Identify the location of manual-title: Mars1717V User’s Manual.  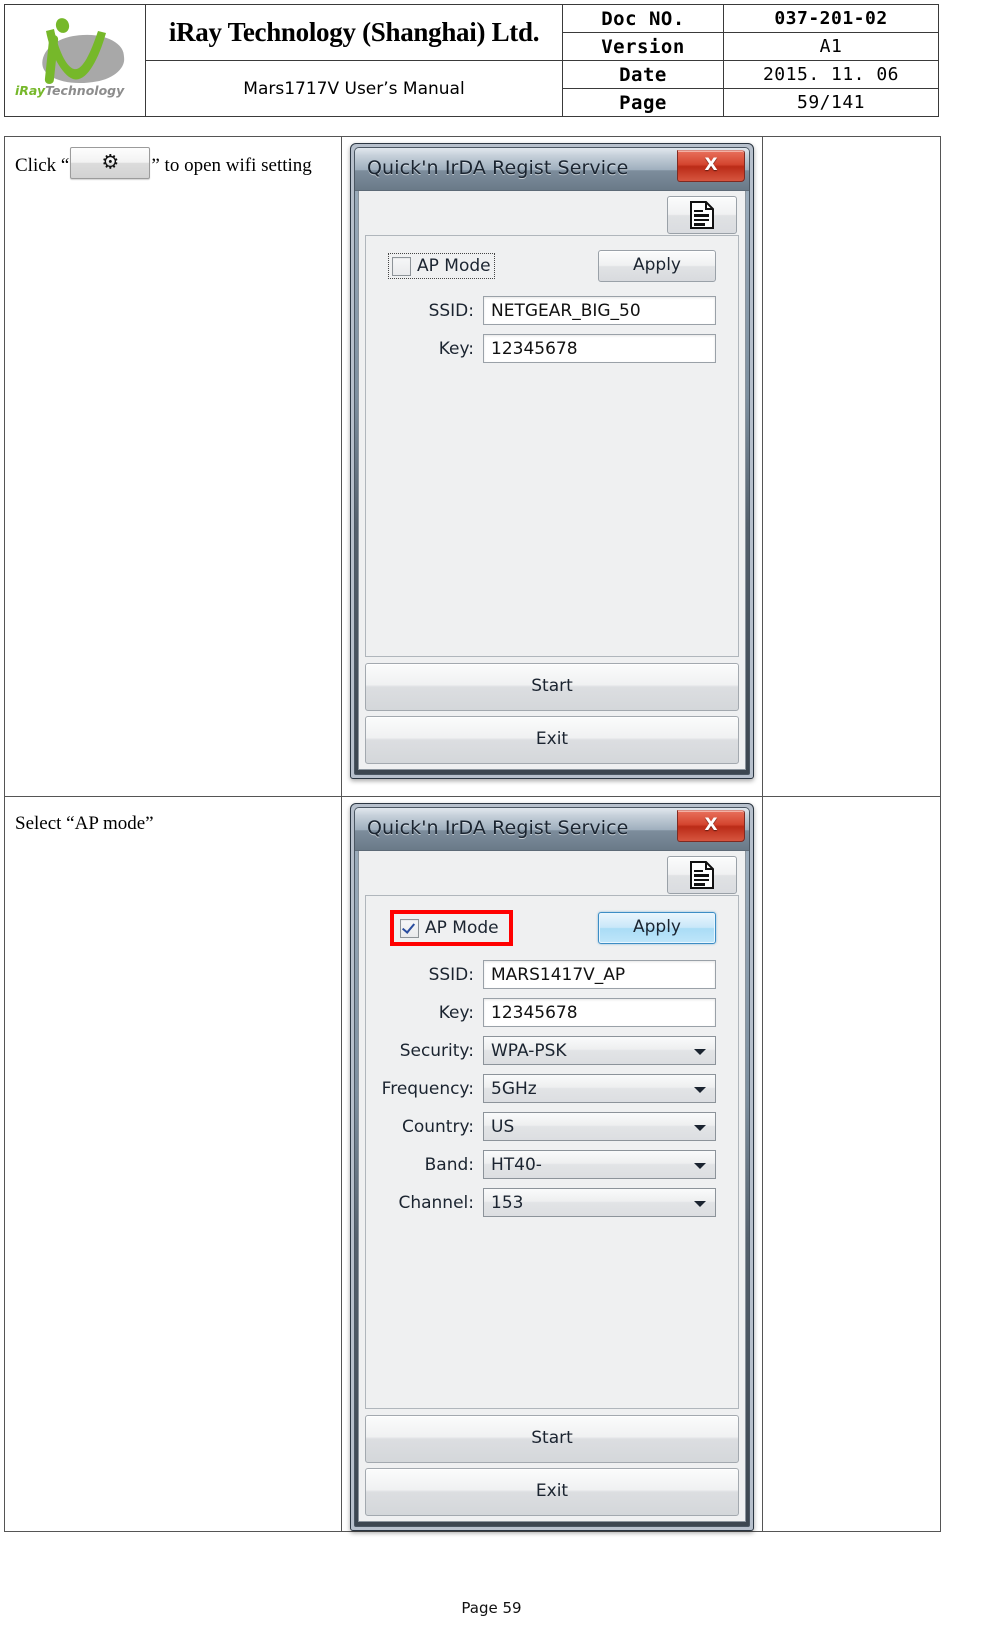
(354, 88).